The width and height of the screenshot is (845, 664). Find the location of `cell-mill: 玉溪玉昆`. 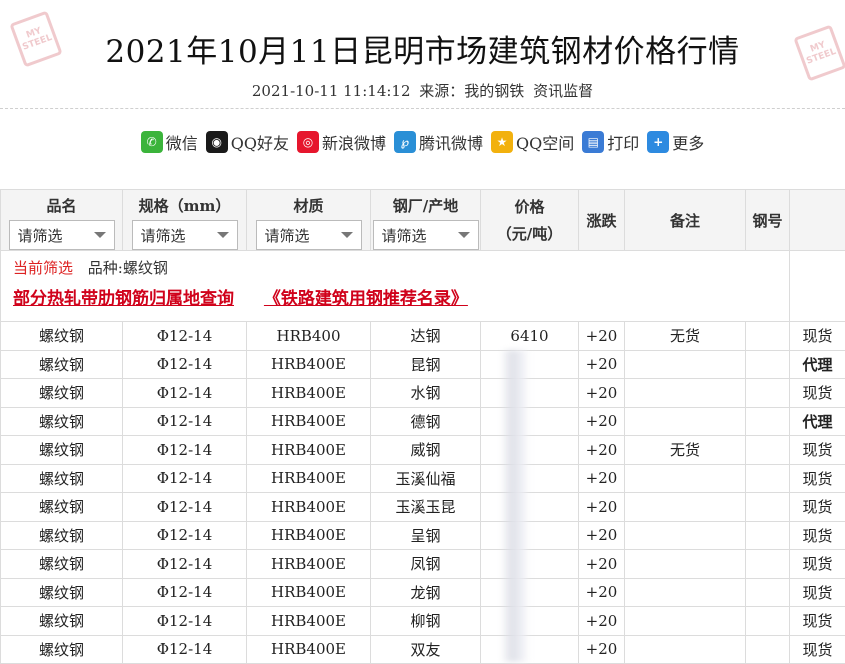

cell-mill: 玉溪玉昆 is located at coordinates (426, 507).